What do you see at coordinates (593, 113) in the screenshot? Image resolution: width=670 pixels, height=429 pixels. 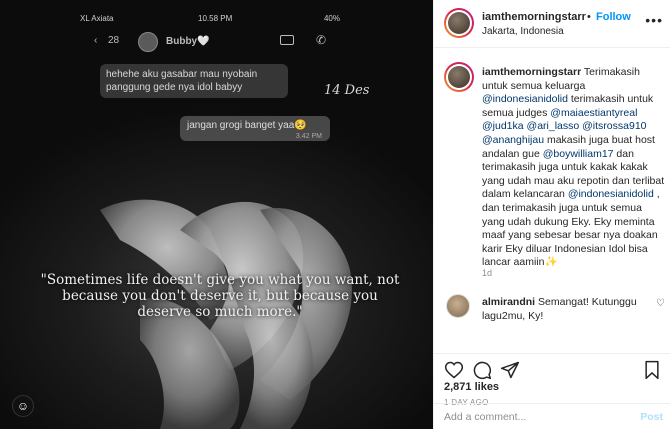 I see `mention-link: @maiaestiantyreal` at bounding box center [593, 113].